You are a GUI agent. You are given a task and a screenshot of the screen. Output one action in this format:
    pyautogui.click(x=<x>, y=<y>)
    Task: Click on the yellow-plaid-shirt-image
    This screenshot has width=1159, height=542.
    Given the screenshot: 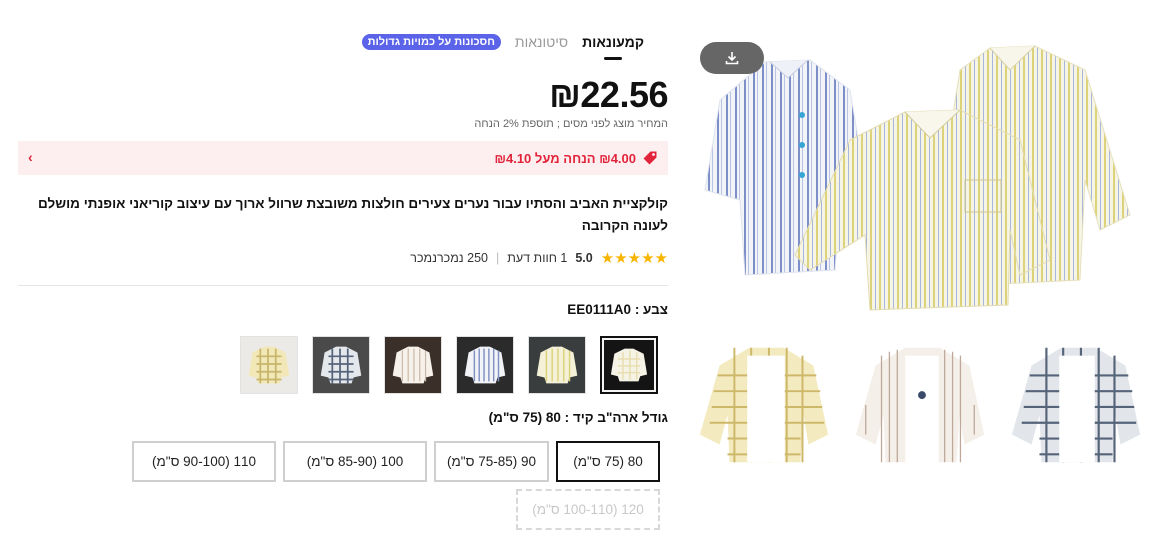 What is the action you would take?
    pyautogui.click(x=764, y=405)
    